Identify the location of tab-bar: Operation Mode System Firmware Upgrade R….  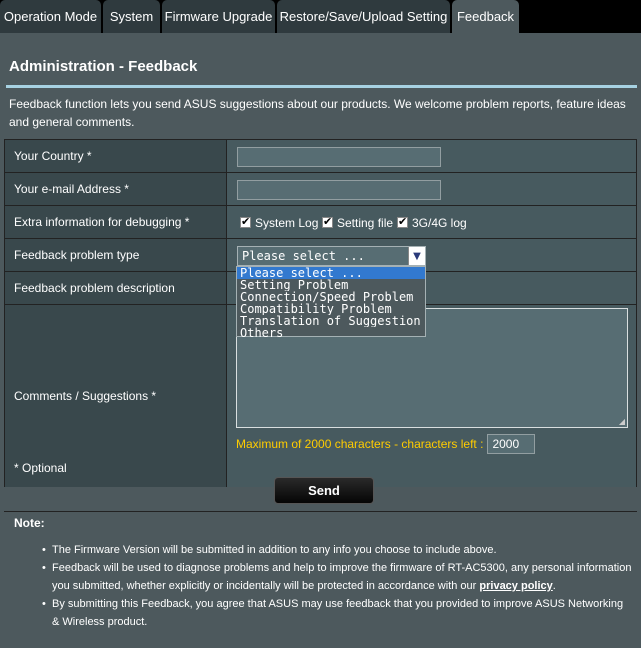
(320, 16).